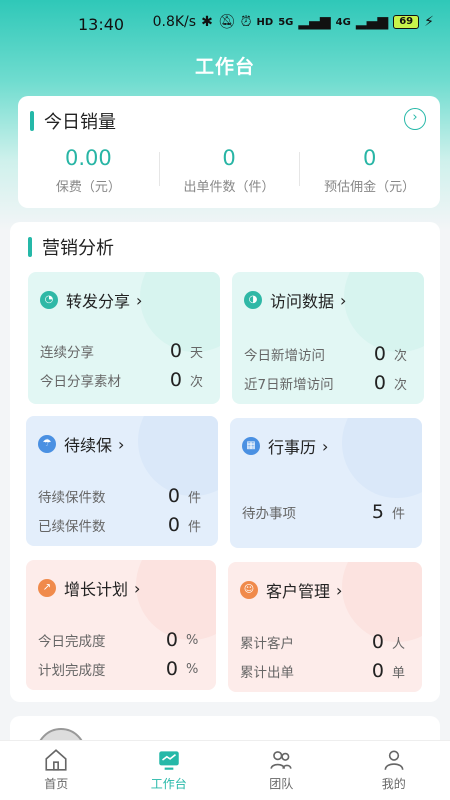 Image resolution: width=450 pixels, height=800 pixels. I want to click on stat-premium: 0.00 保费（元）, so click(88, 170).